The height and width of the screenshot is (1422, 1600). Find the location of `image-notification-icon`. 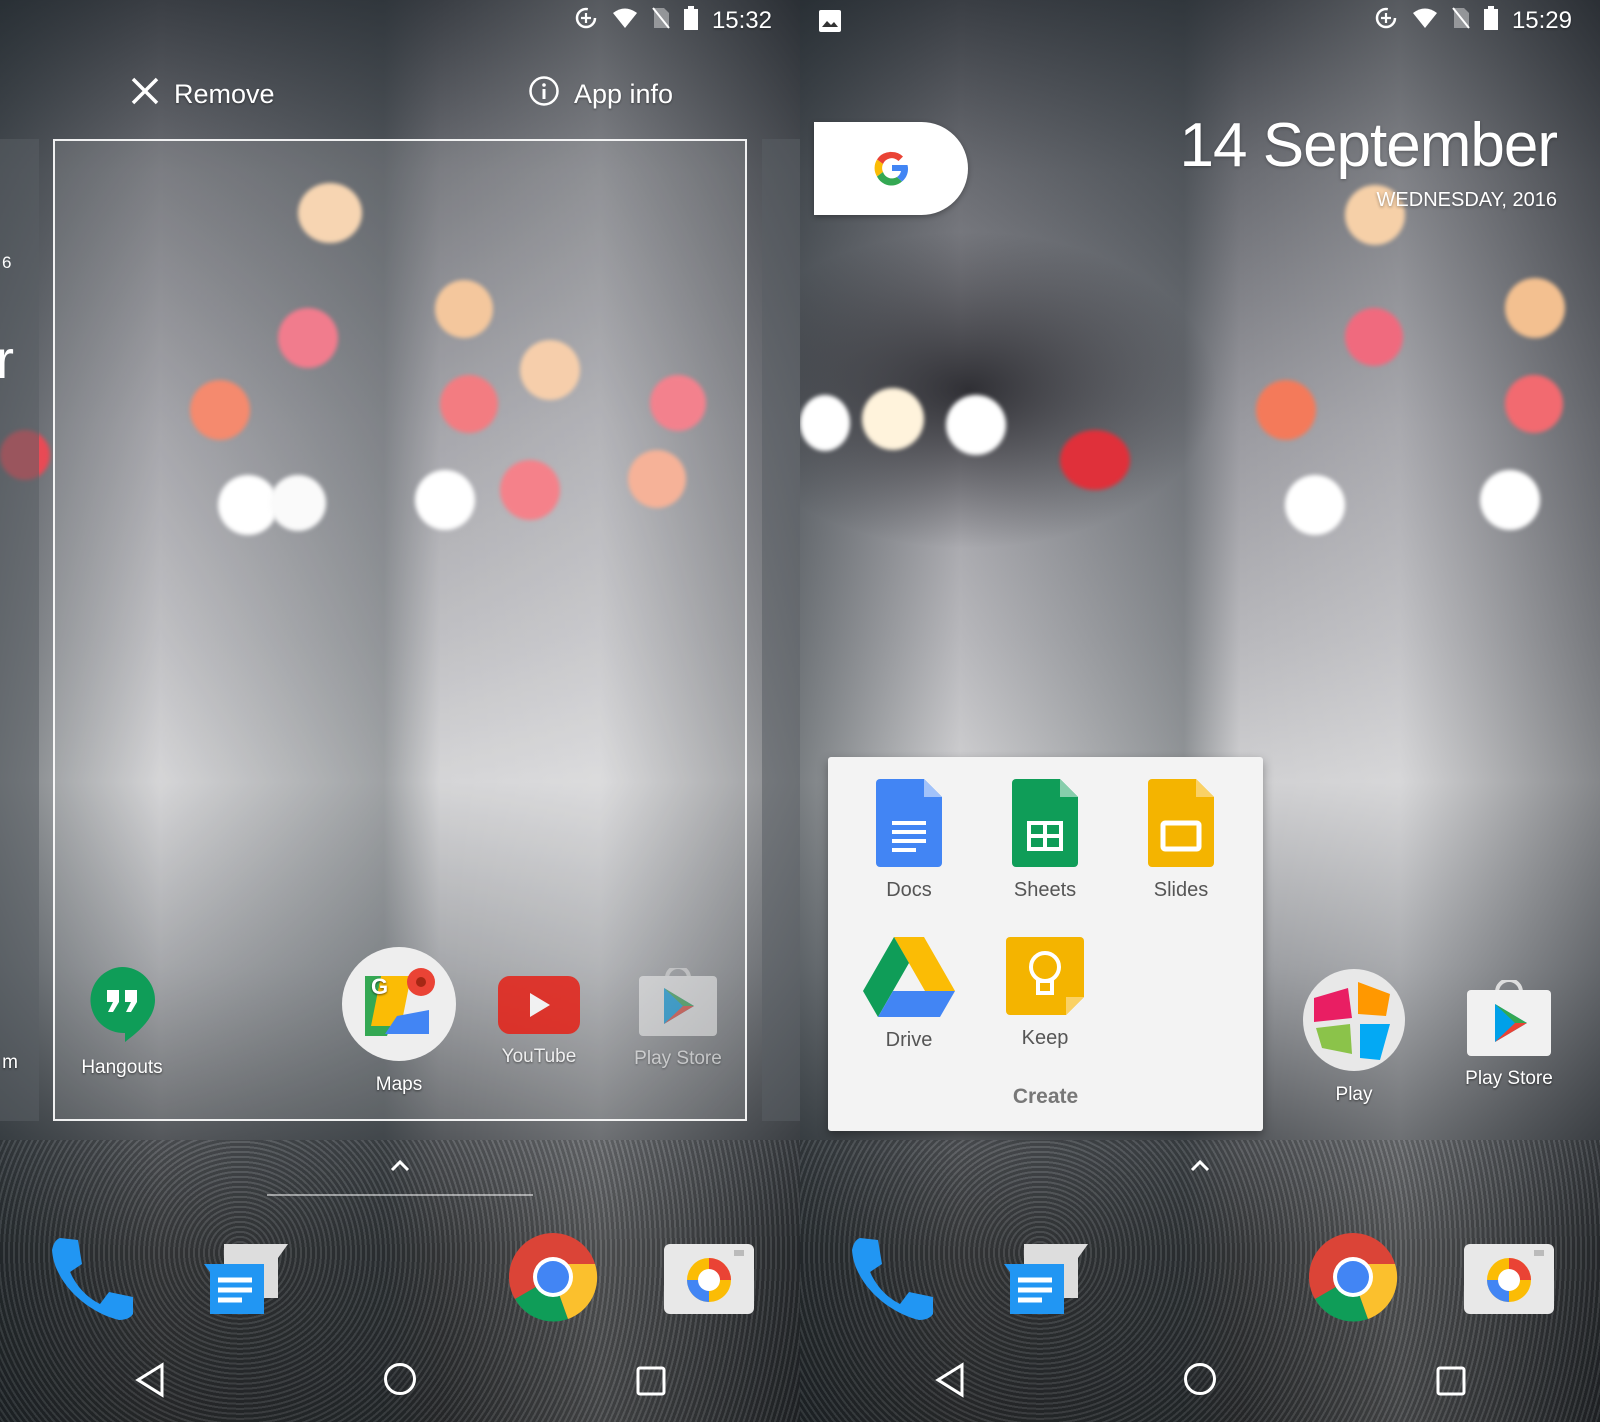

image-notification-icon is located at coordinates (830, 21).